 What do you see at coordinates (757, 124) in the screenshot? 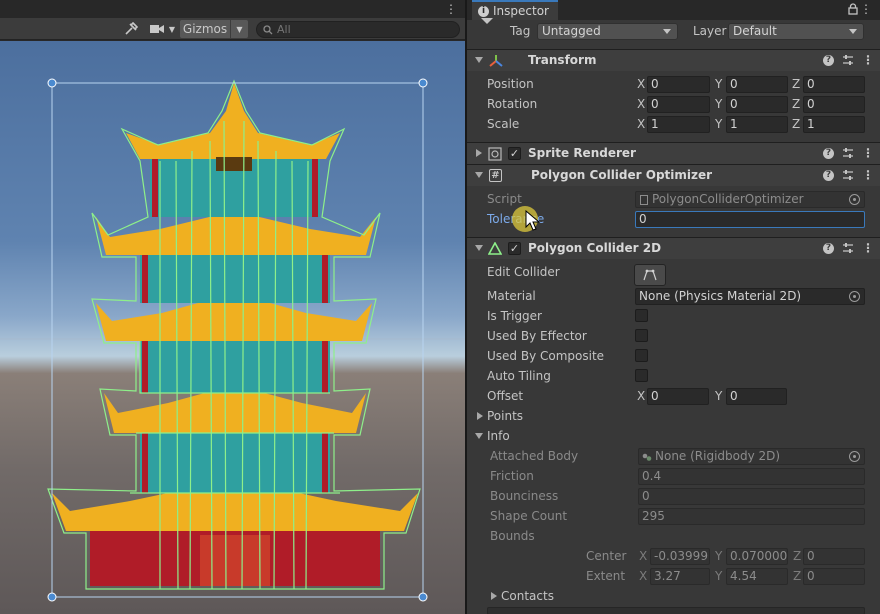
I see `scale-y-field: 1` at bounding box center [757, 124].